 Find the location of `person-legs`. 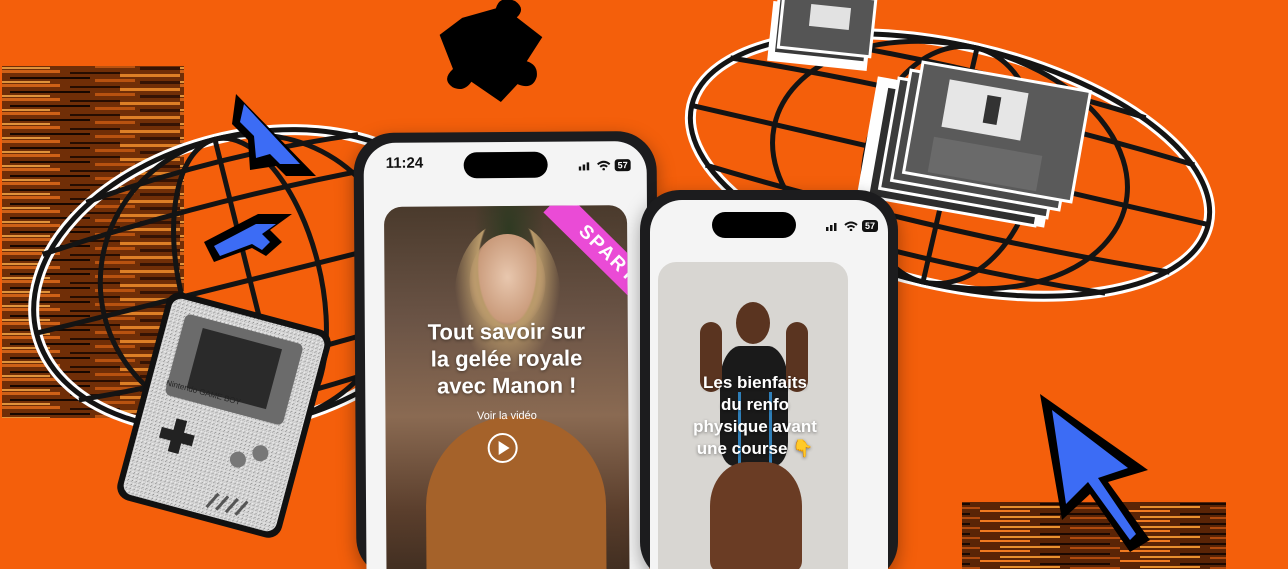

person-legs is located at coordinates (756, 515).